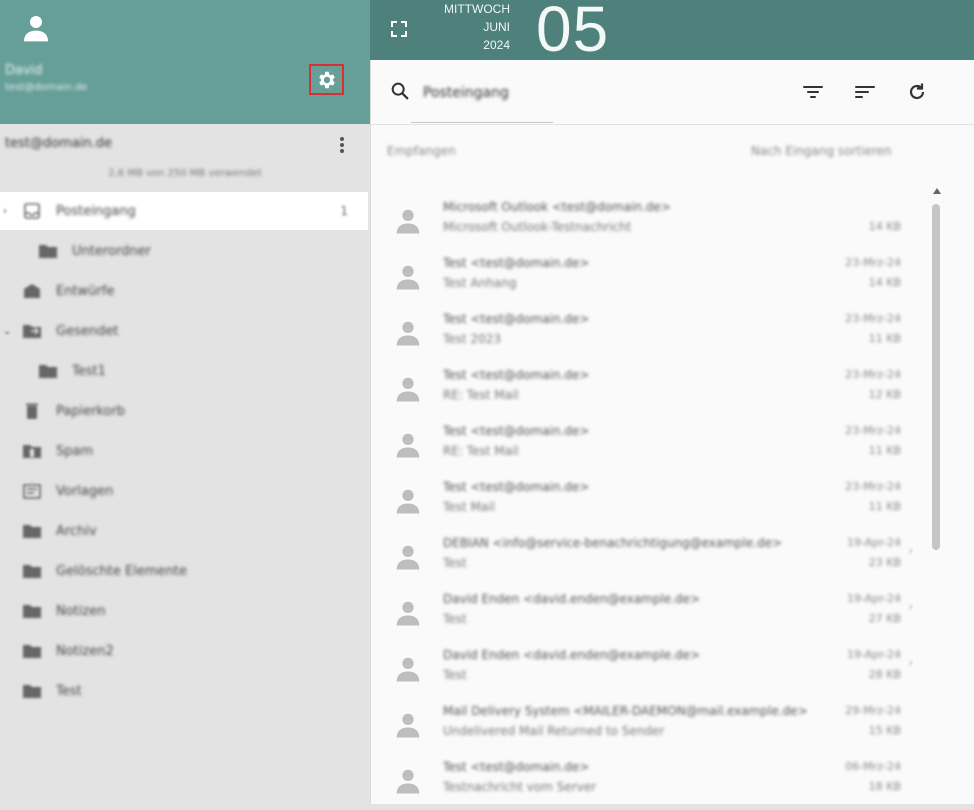 The width and height of the screenshot is (974, 810). What do you see at coordinates (91, 411) in the screenshot?
I see `folder-label: Papierkorb` at bounding box center [91, 411].